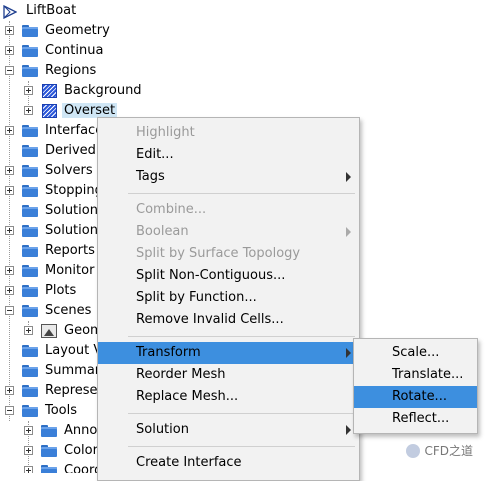 This screenshot has height=481, width=485. I want to click on tree-item-background: Background, so click(80, 91).